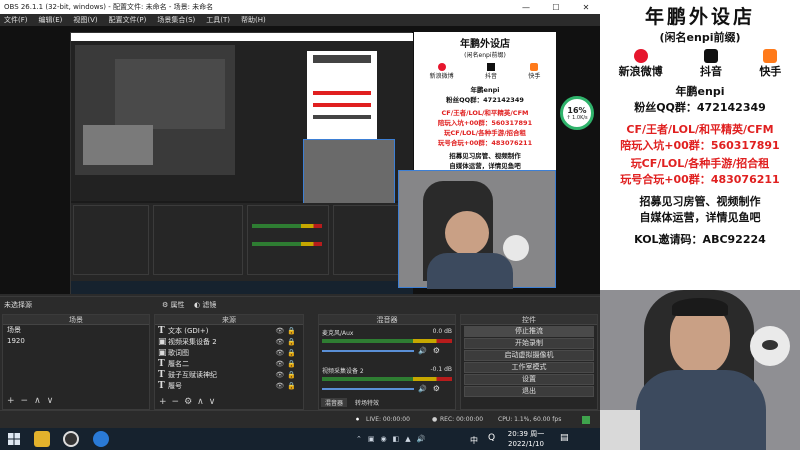 Image resolution: width=800 pixels, height=450 pixels. What do you see at coordinates (51, 20) in the screenshot?
I see `menu-edit: 编辑(E)` at bounding box center [51, 20].